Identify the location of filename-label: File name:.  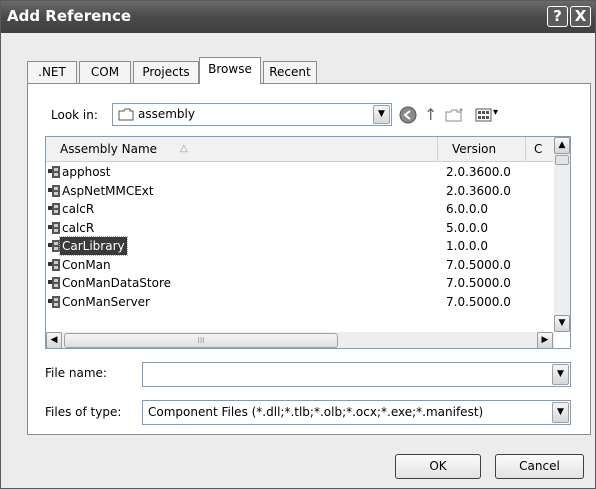
(76, 373).